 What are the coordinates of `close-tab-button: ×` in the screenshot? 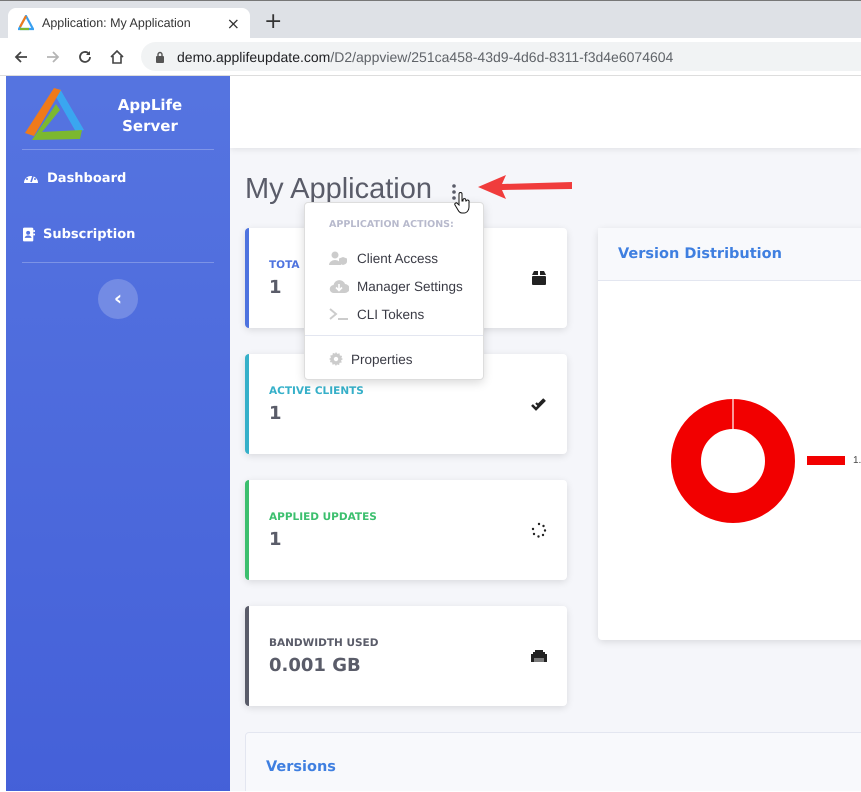 It's located at (233, 23).